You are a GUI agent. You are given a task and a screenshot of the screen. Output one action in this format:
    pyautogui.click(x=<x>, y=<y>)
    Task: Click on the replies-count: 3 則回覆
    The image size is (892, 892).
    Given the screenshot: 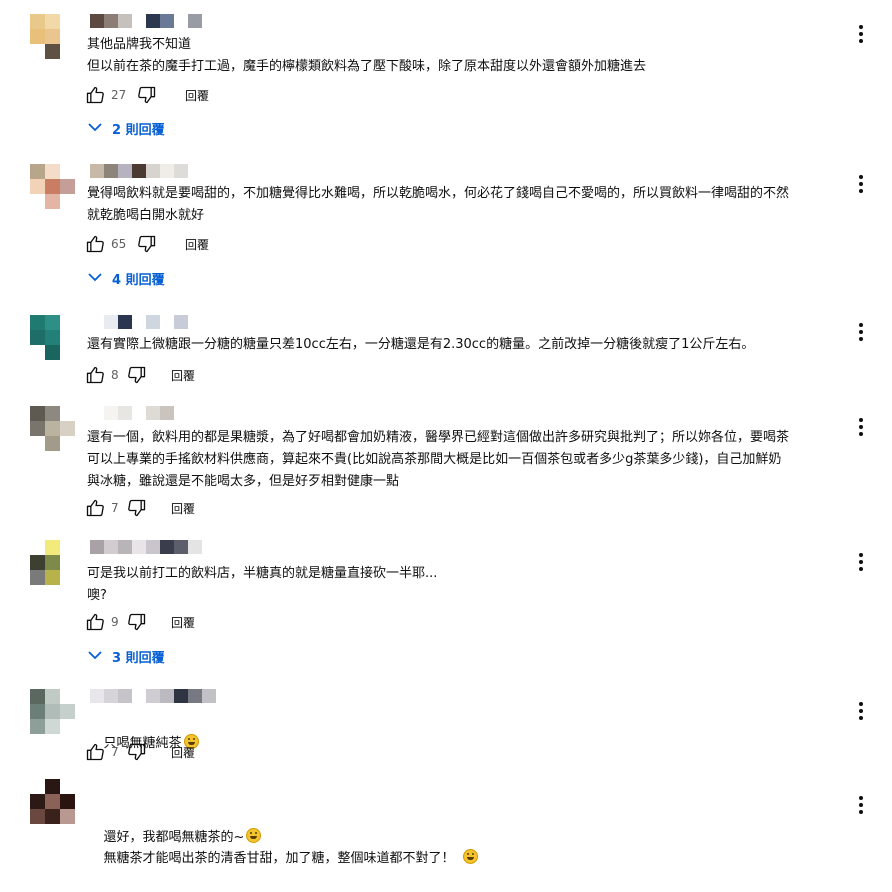 What is the action you would take?
    pyautogui.click(x=138, y=658)
    